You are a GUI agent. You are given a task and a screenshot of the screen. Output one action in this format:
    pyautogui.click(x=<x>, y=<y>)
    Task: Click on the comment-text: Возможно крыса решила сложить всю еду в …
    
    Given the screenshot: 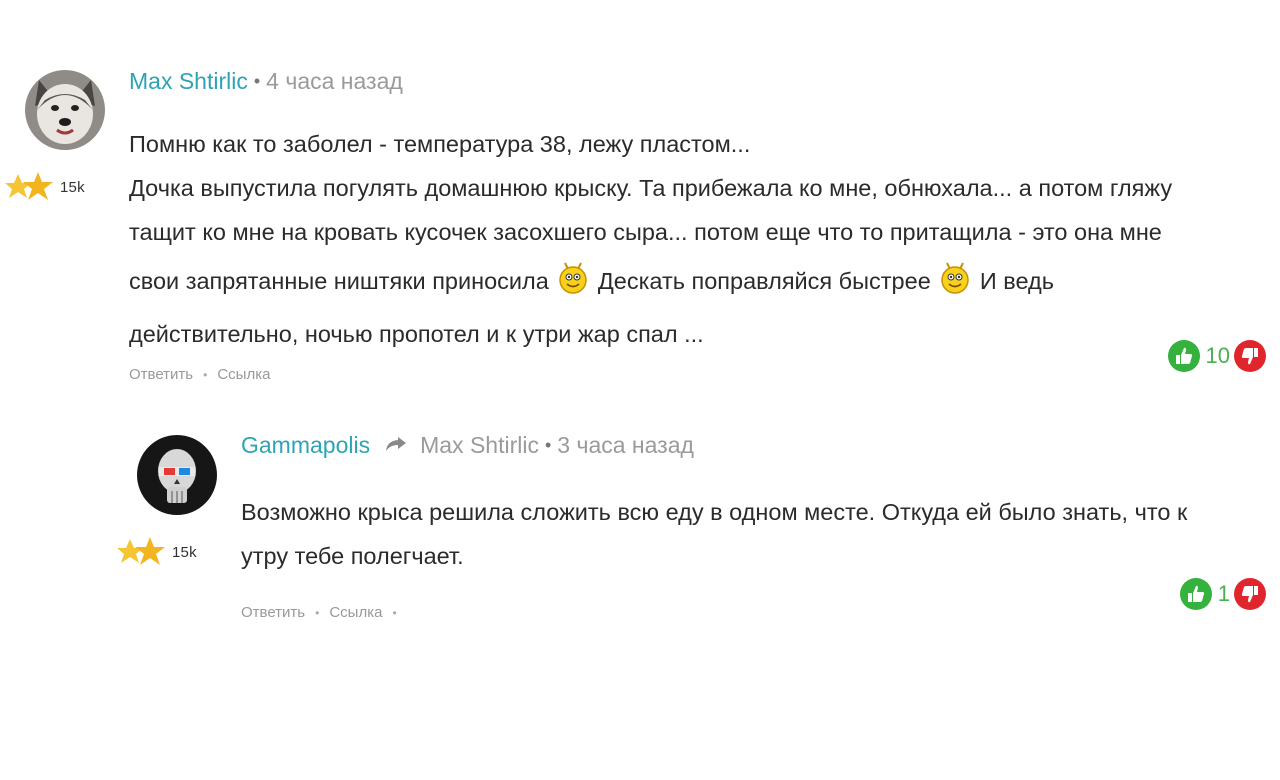 What is the action you would take?
    pyautogui.click(x=758, y=534)
    